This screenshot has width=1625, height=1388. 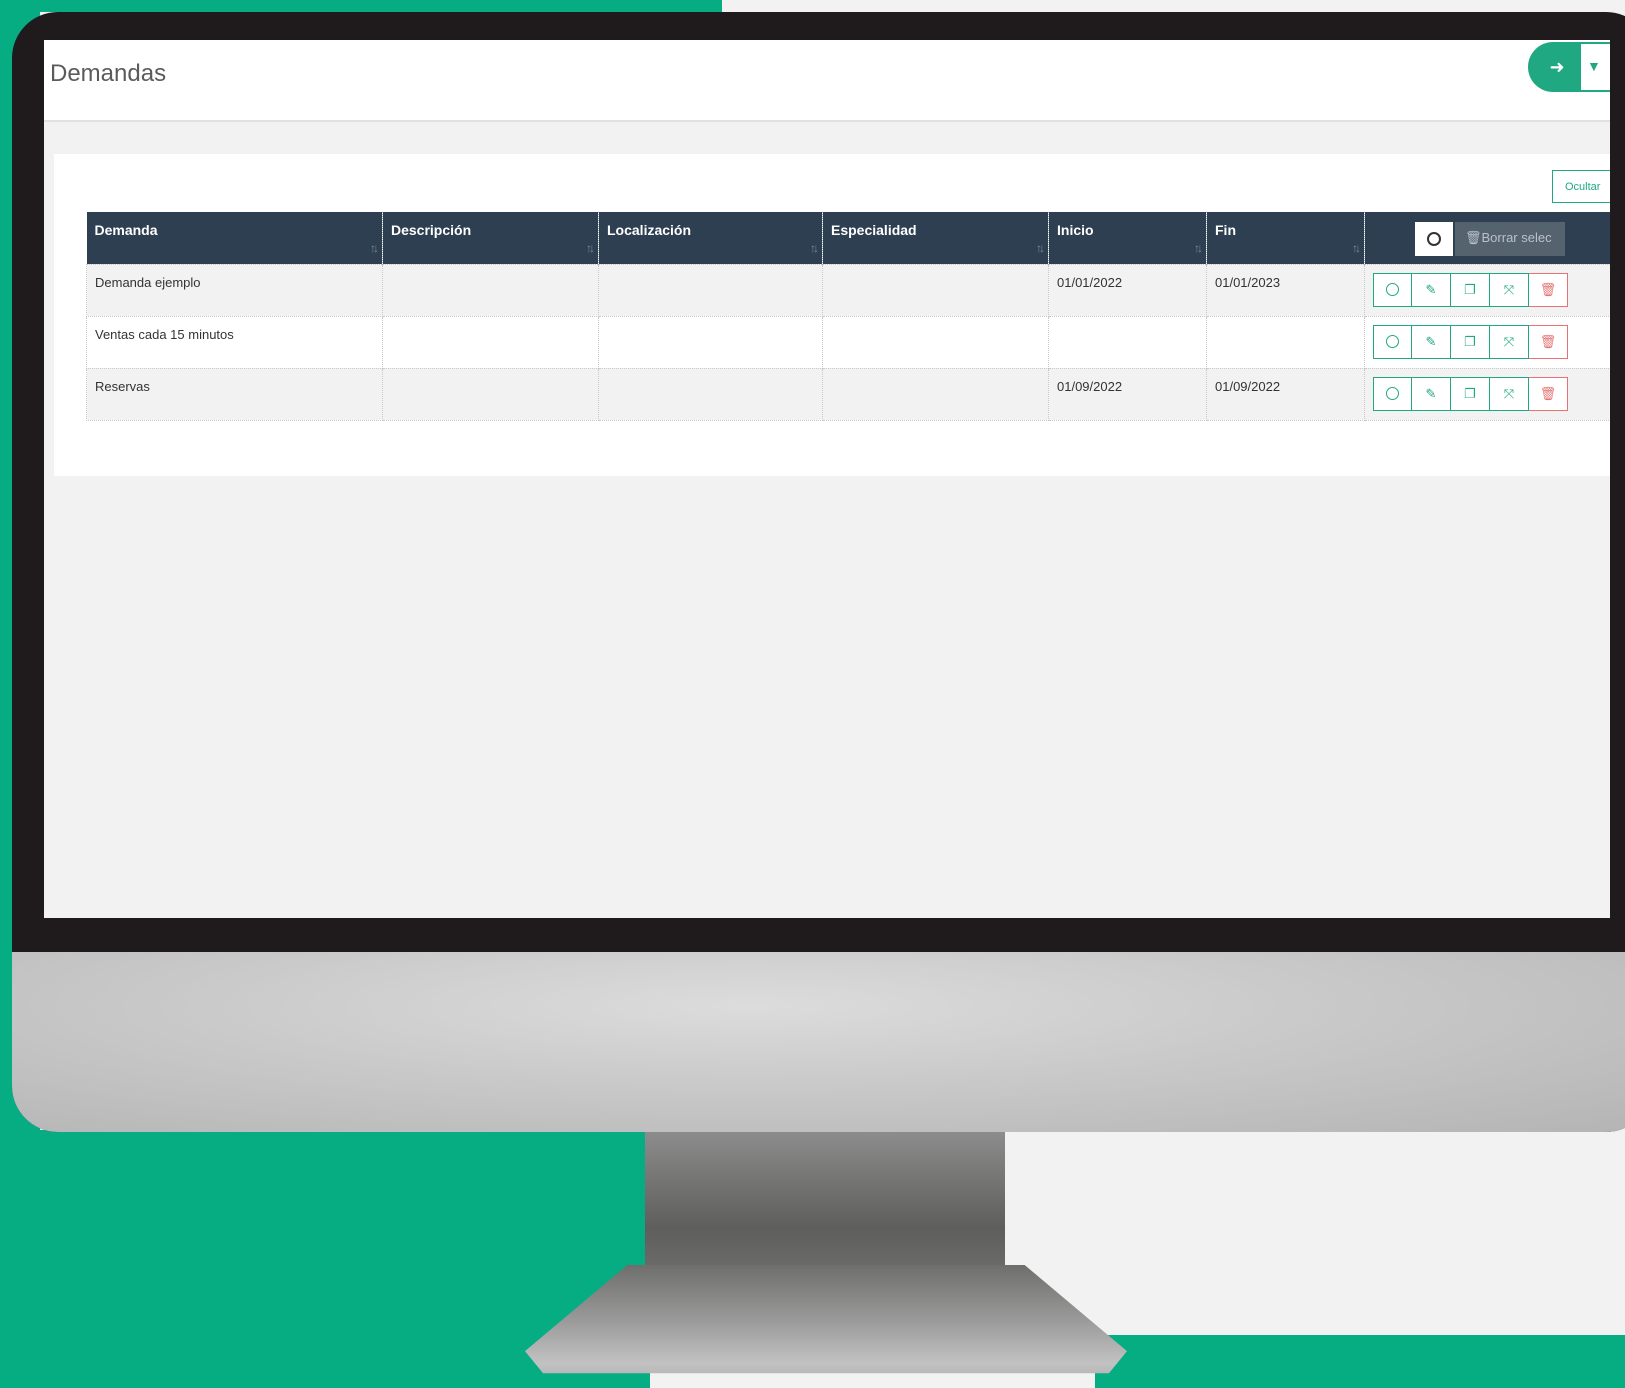 I want to click on monitor-stand-base, so click(x=826, y=1319).